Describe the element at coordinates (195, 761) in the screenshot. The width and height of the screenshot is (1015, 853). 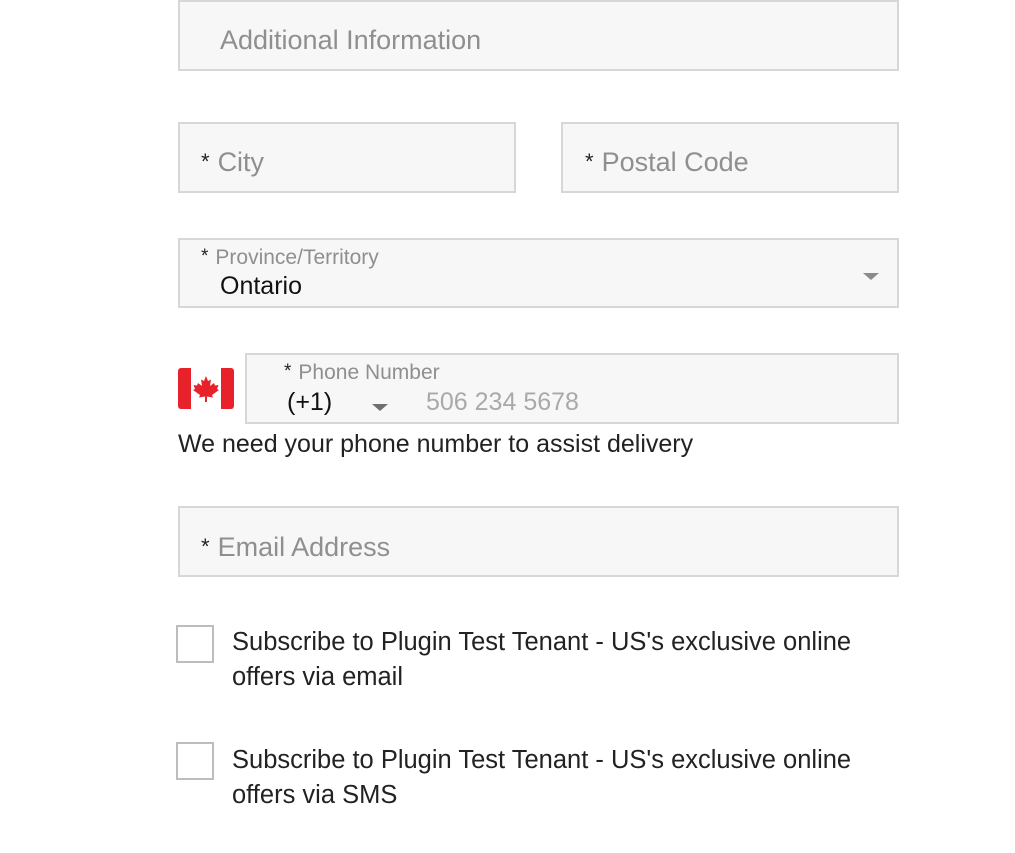
I see `subscribe-sms-checkbox` at that location.